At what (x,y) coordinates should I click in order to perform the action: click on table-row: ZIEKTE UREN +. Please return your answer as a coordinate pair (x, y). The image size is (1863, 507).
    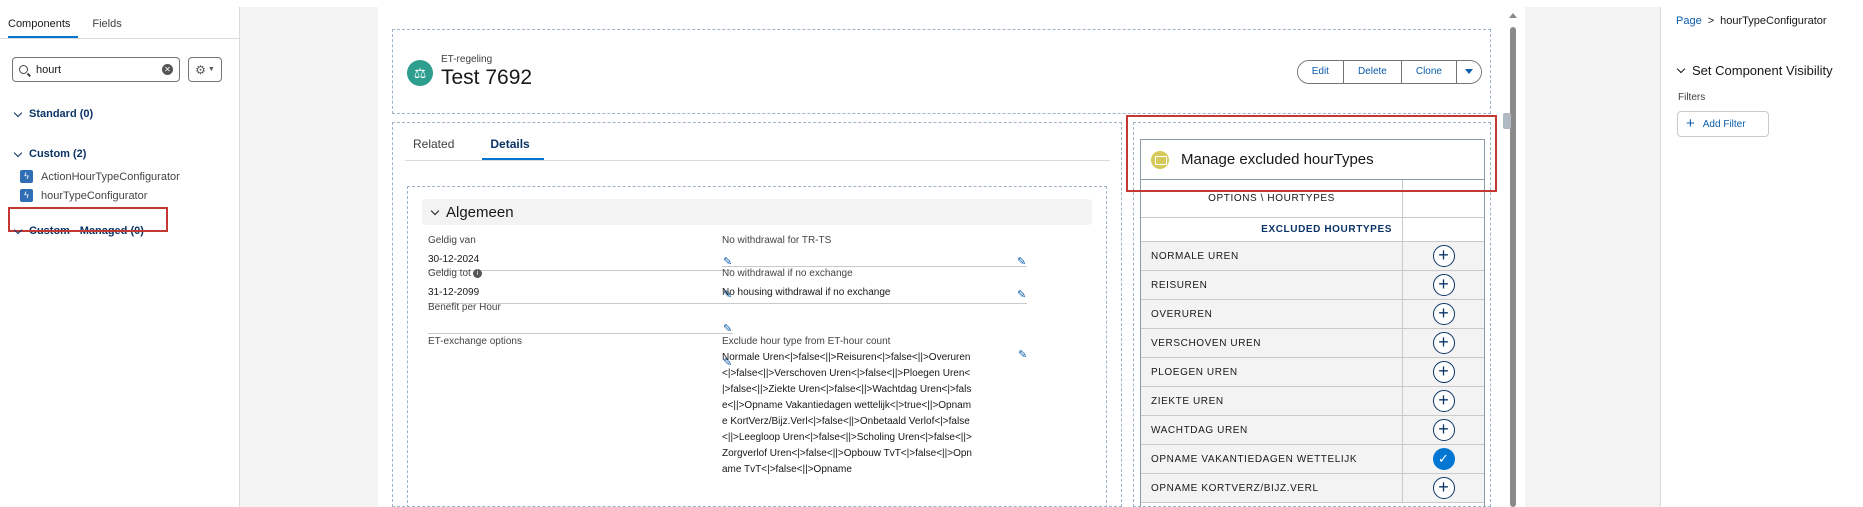
    Looking at the image, I should click on (1312, 401).